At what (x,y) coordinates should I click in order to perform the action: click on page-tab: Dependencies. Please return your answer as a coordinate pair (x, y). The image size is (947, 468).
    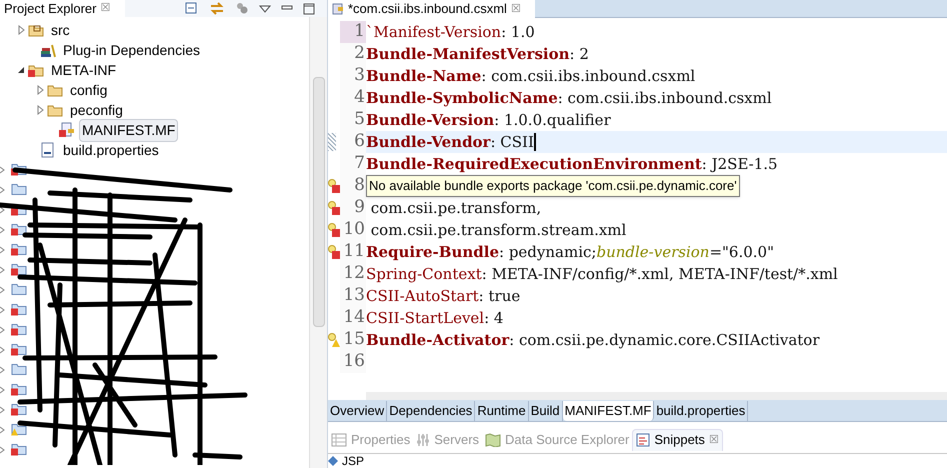
    Looking at the image, I should click on (431, 410).